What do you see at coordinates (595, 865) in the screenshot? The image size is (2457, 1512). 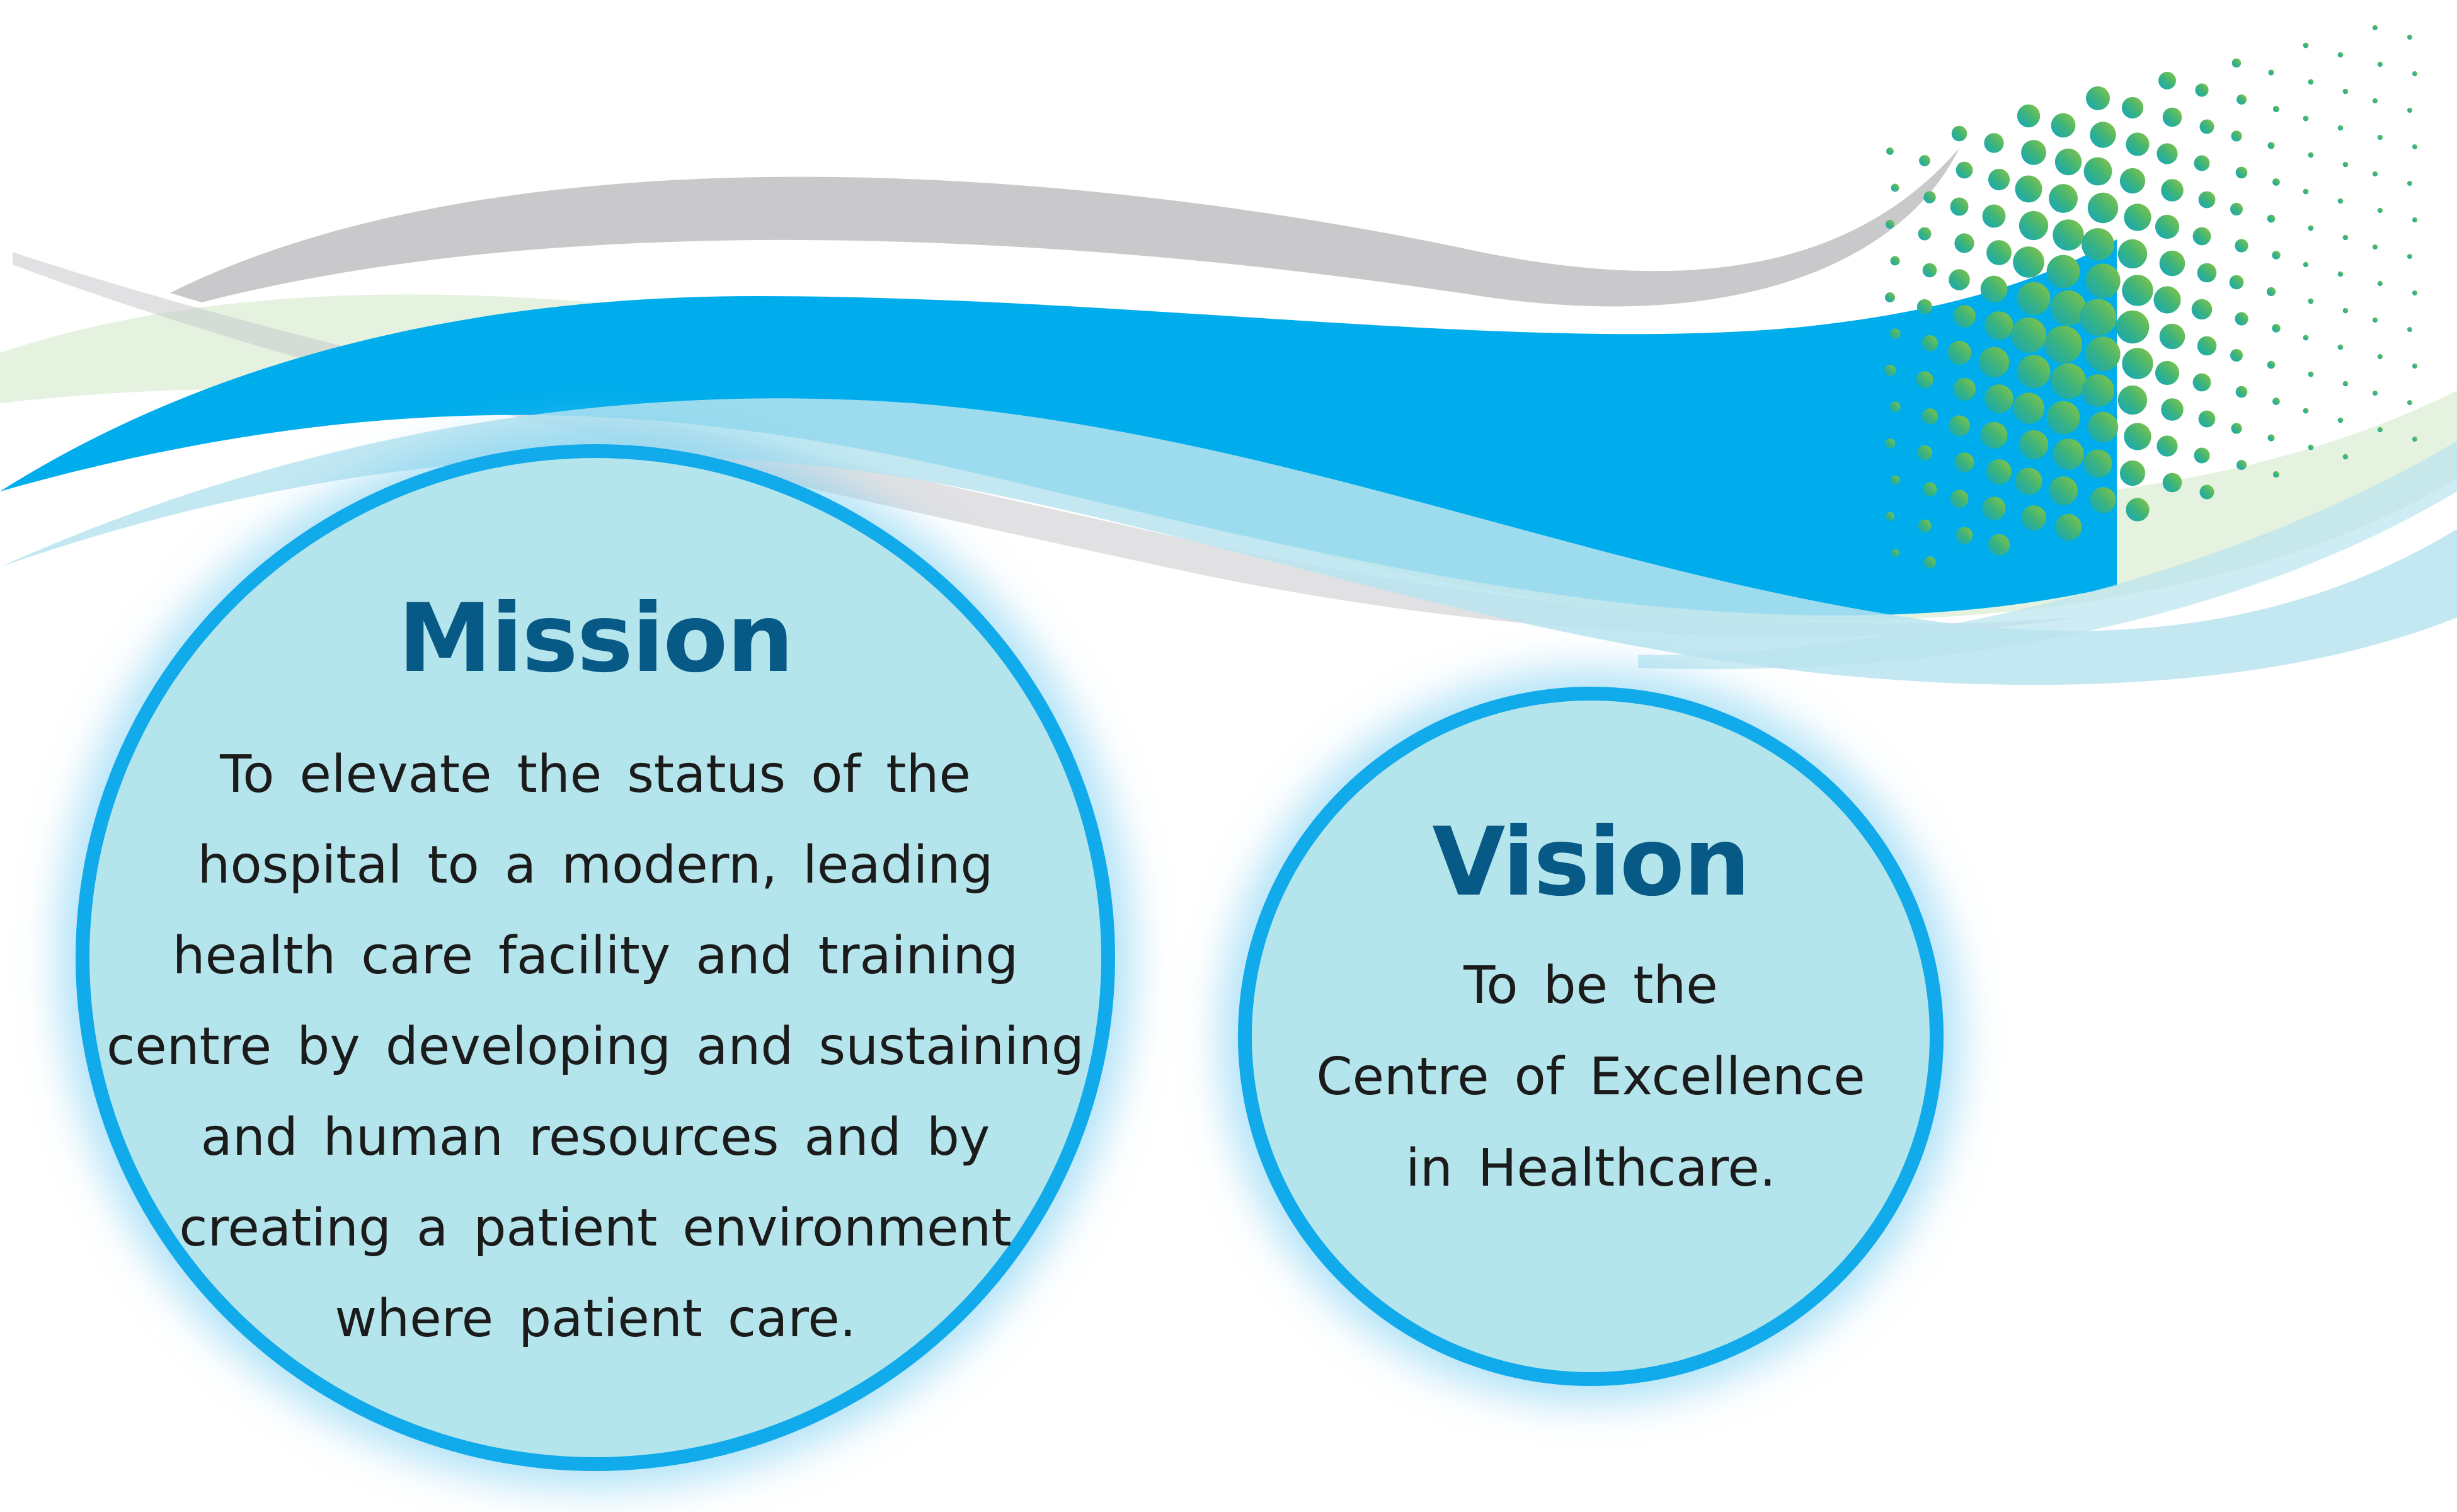 I see `mission-text-line: hospital to a modern, leading` at bounding box center [595, 865].